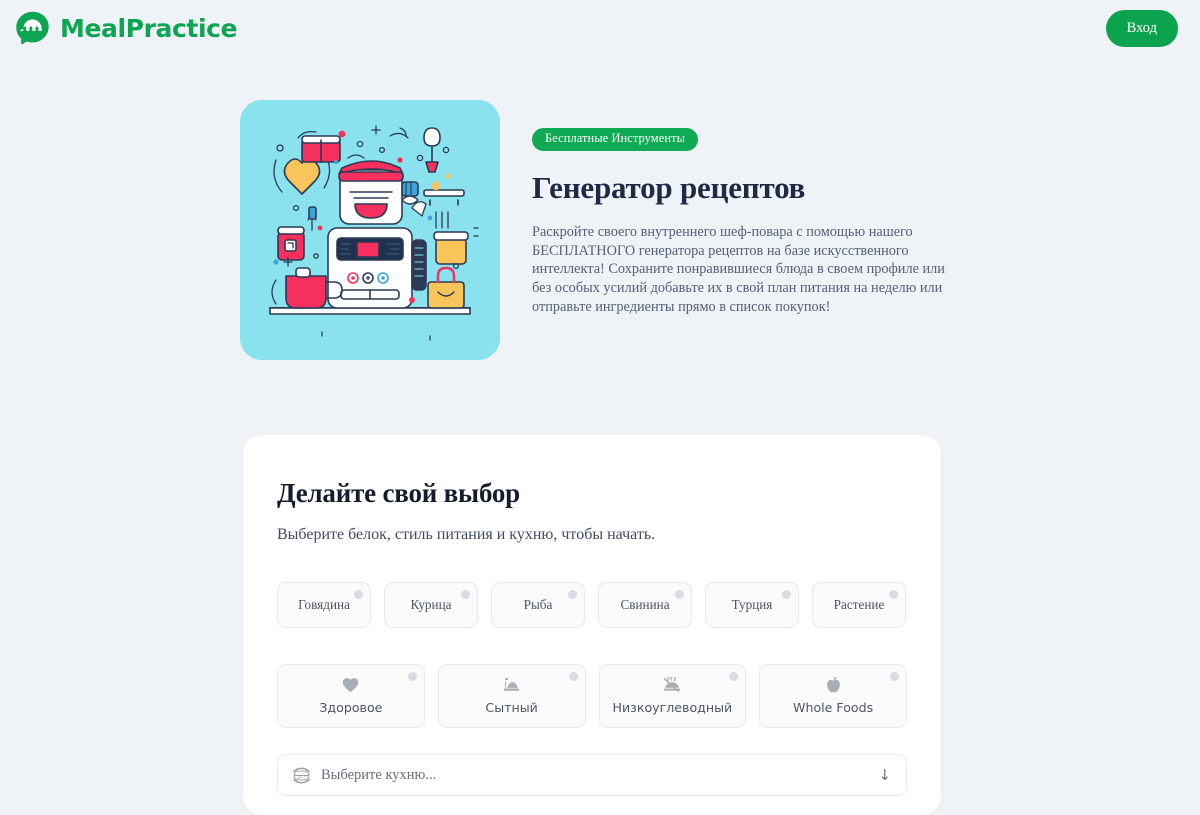 The image size is (1200, 815). Describe the element at coordinates (370, 230) in the screenshot. I see `kitchen-appliances-illustration` at that location.